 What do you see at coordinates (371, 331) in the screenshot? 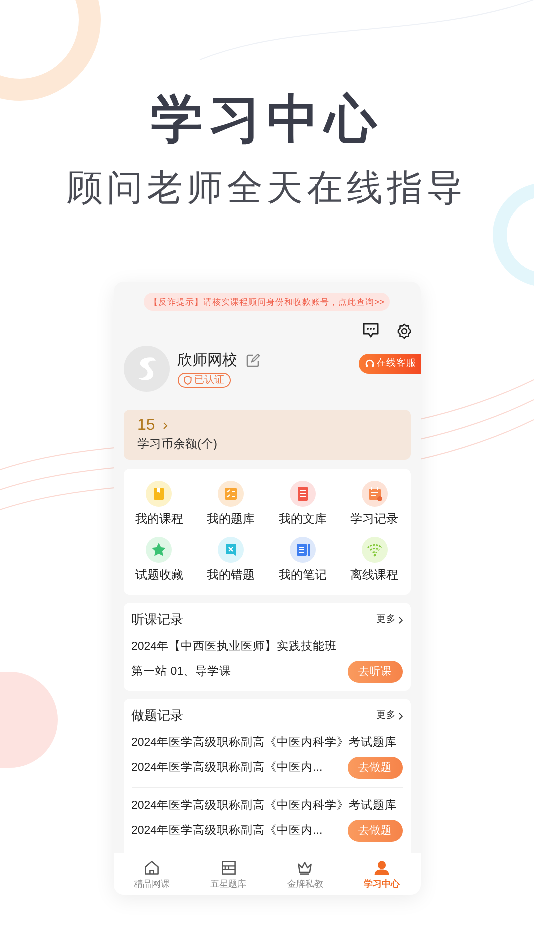
I see `message-icon` at bounding box center [371, 331].